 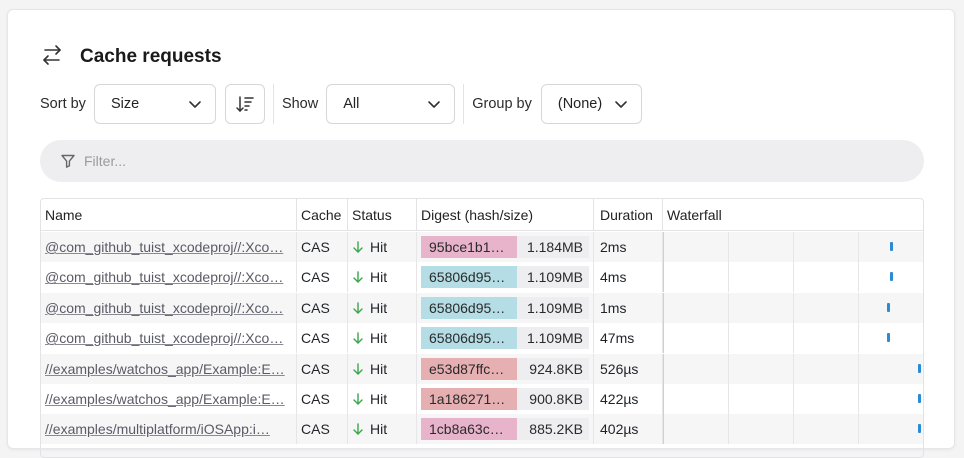 What do you see at coordinates (52, 57) in the screenshot?
I see `arrows-exchange-icon` at bounding box center [52, 57].